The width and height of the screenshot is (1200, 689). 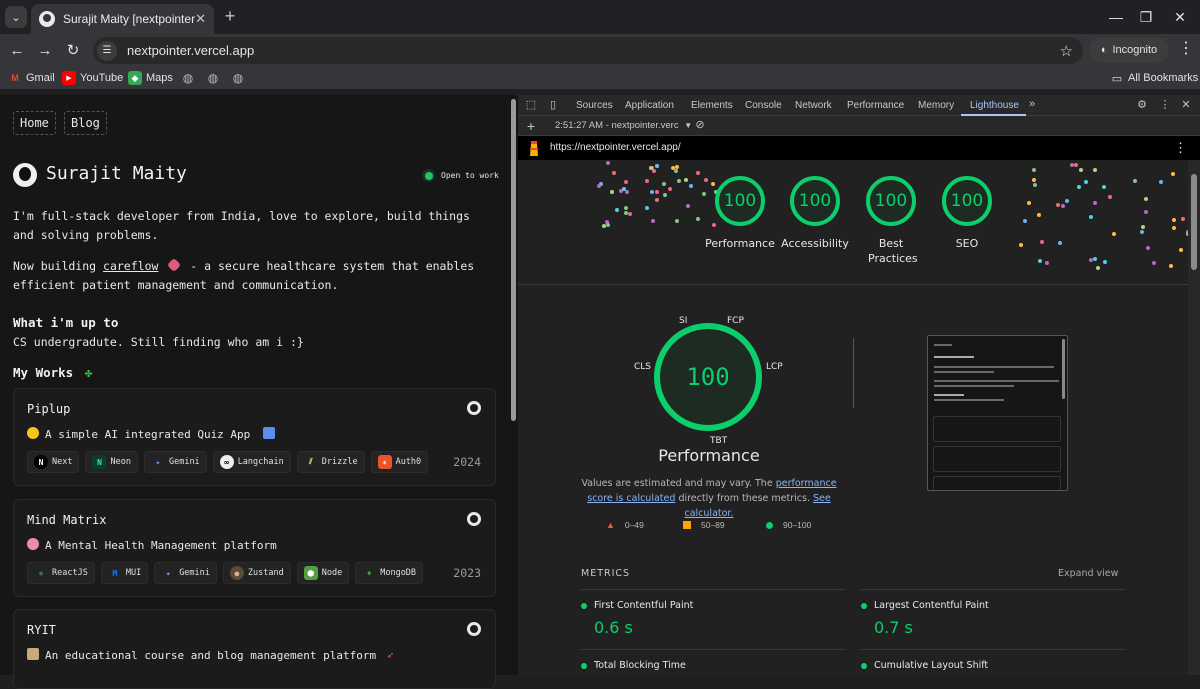 I want to click on browser-tab: Surajit Maity [nextpointer] ✕, so click(x=122, y=19).